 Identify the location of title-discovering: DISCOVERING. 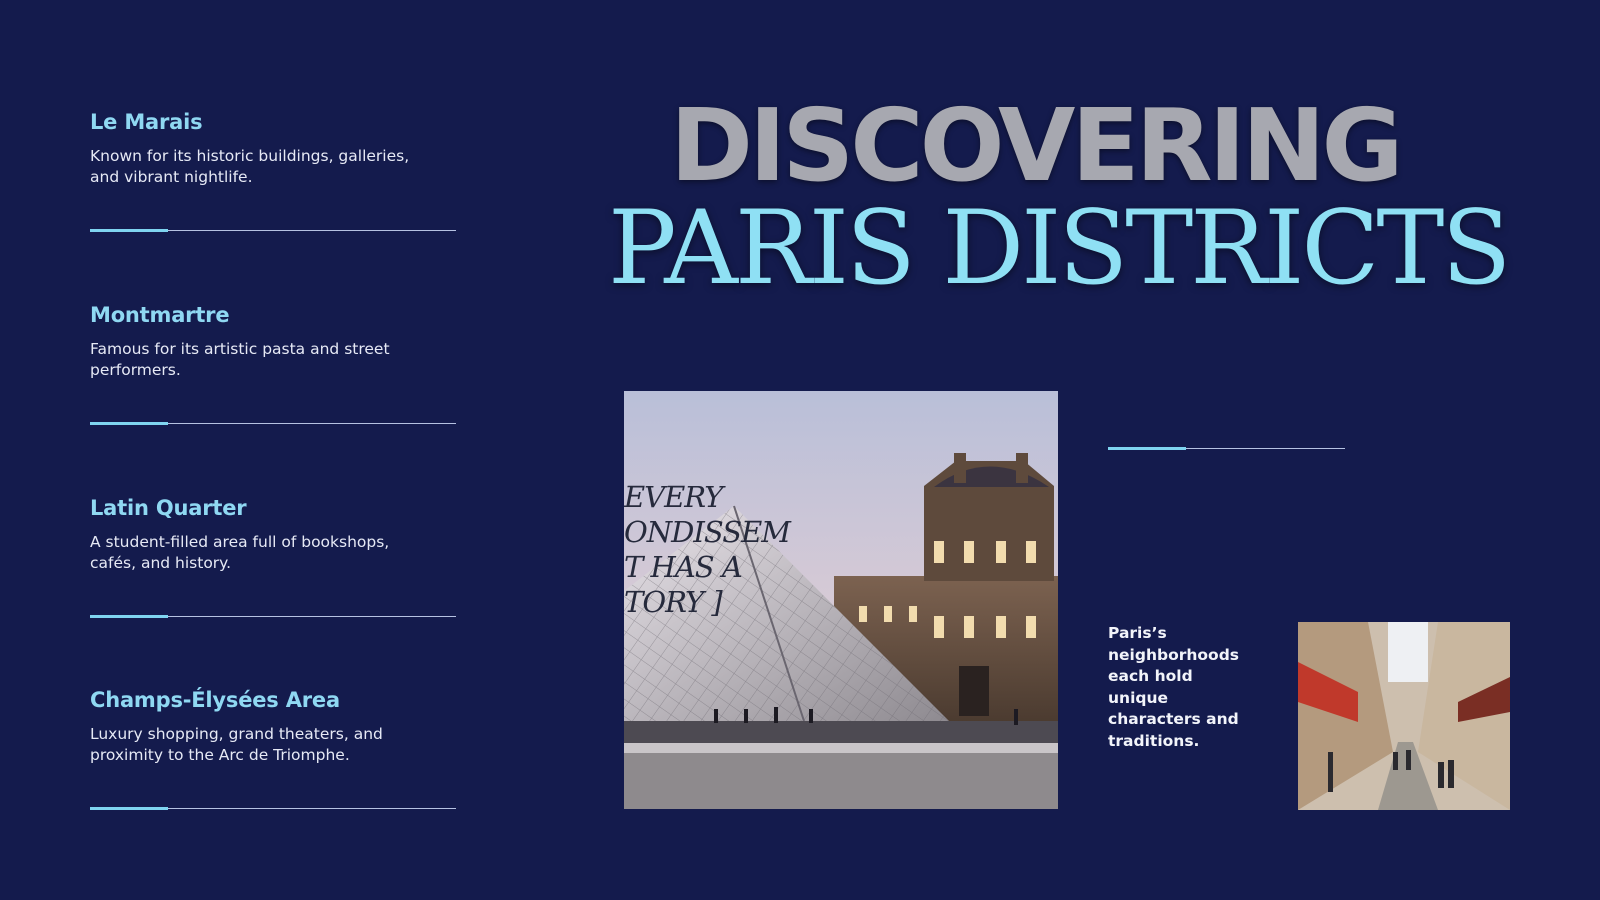
(1037, 145).